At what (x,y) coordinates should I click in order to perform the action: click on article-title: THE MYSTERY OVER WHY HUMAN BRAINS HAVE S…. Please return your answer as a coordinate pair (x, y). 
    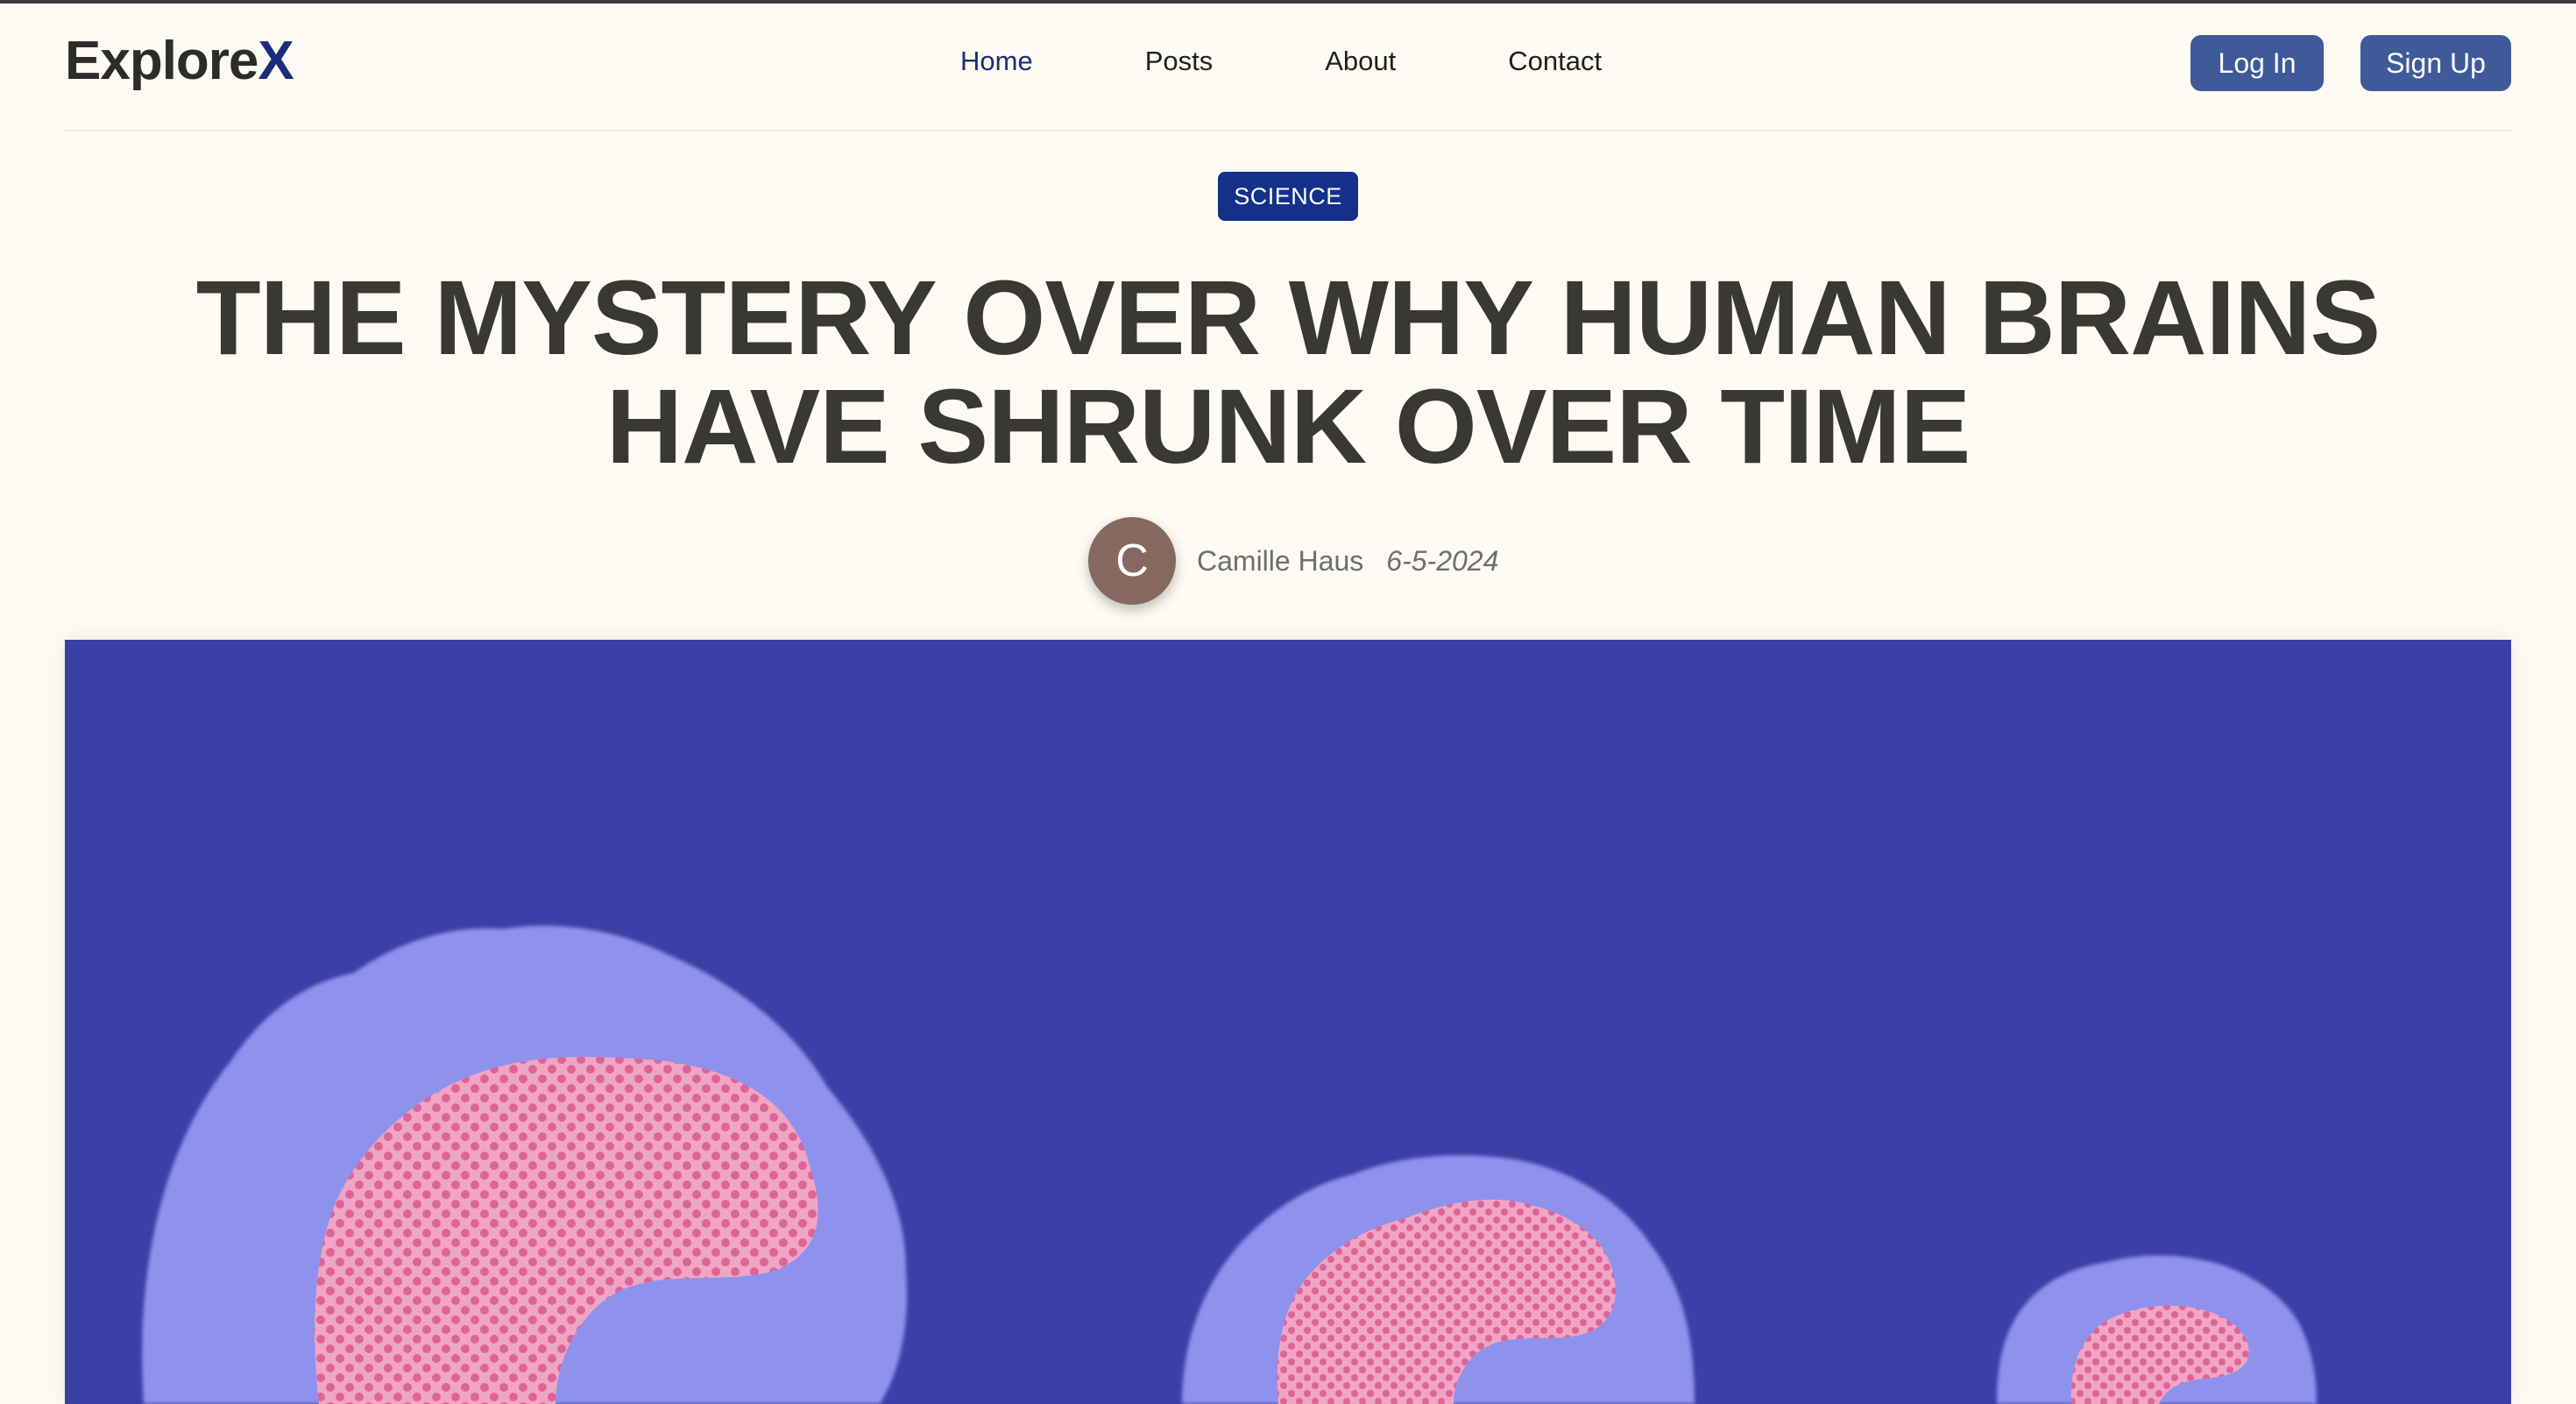
    Looking at the image, I should click on (1288, 372).